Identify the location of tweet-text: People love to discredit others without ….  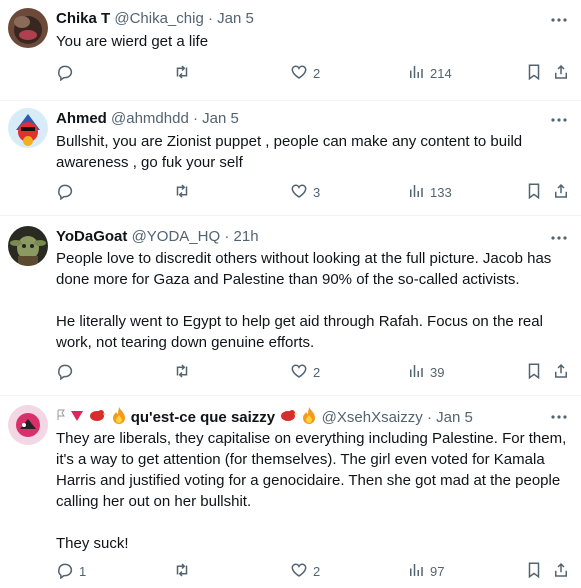
(304, 300).